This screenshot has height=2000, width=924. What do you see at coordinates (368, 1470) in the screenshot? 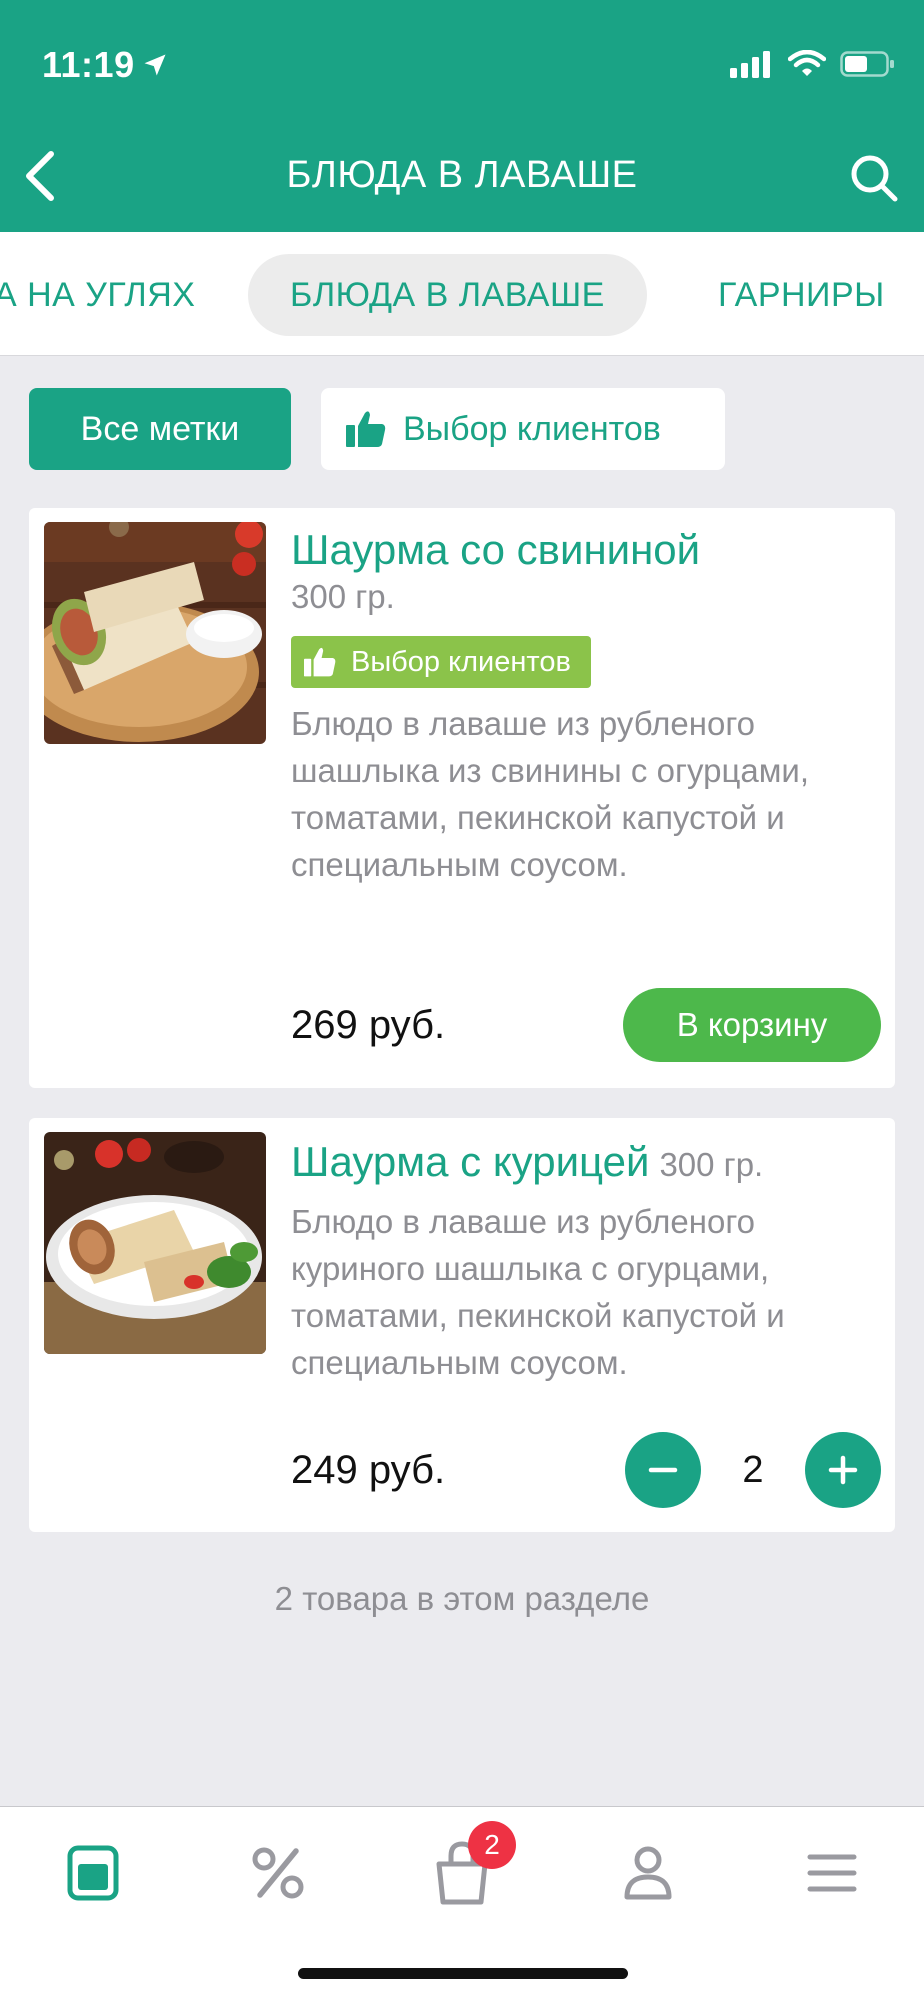
I see `product-price: 249 руб.` at bounding box center [368, 1470].